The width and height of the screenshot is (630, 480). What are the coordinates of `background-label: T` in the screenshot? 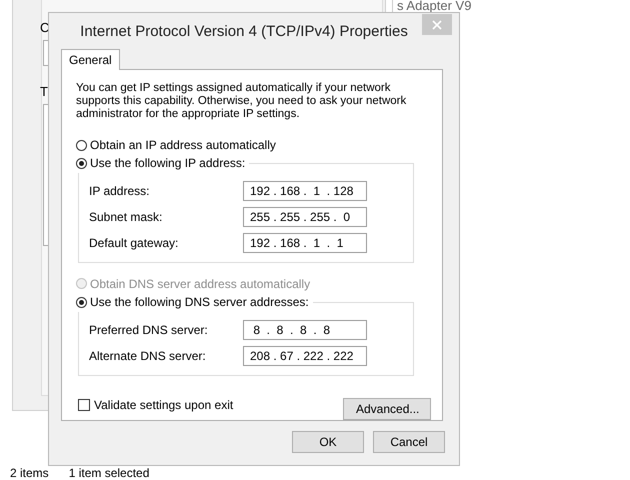 It's located at (44, 91).